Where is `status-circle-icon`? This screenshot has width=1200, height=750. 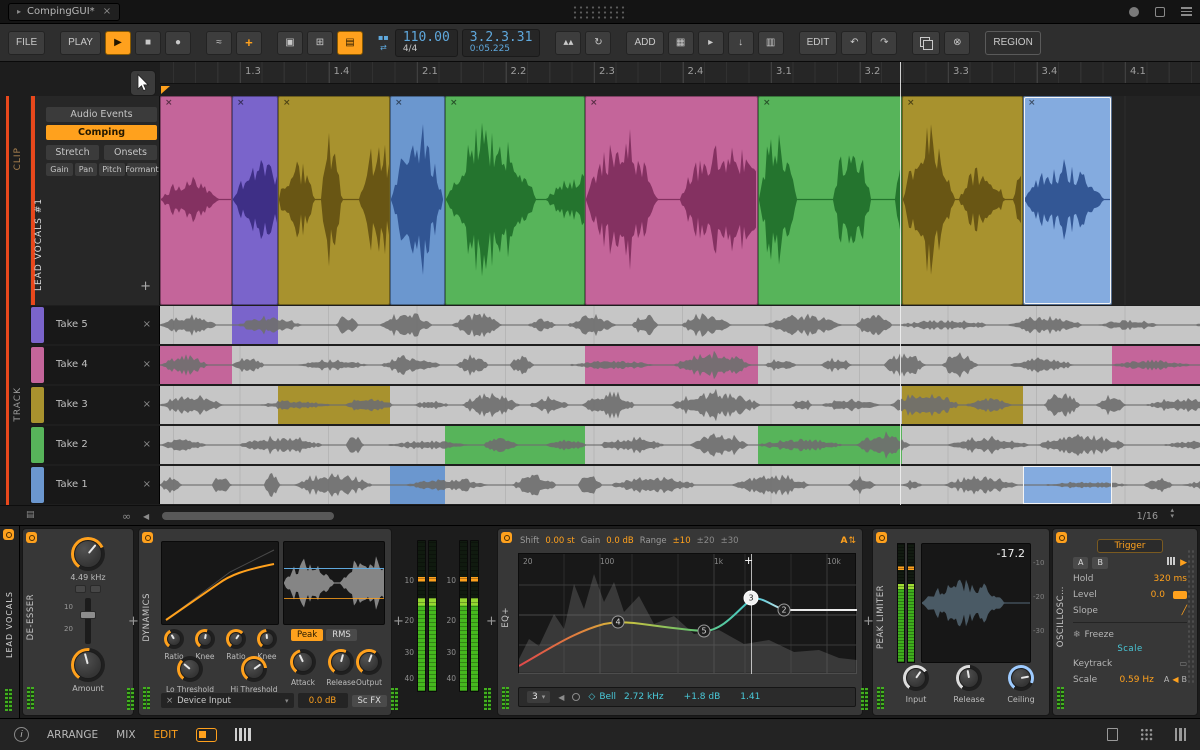 status-circle-icon is located at coordinates (1134, 11).